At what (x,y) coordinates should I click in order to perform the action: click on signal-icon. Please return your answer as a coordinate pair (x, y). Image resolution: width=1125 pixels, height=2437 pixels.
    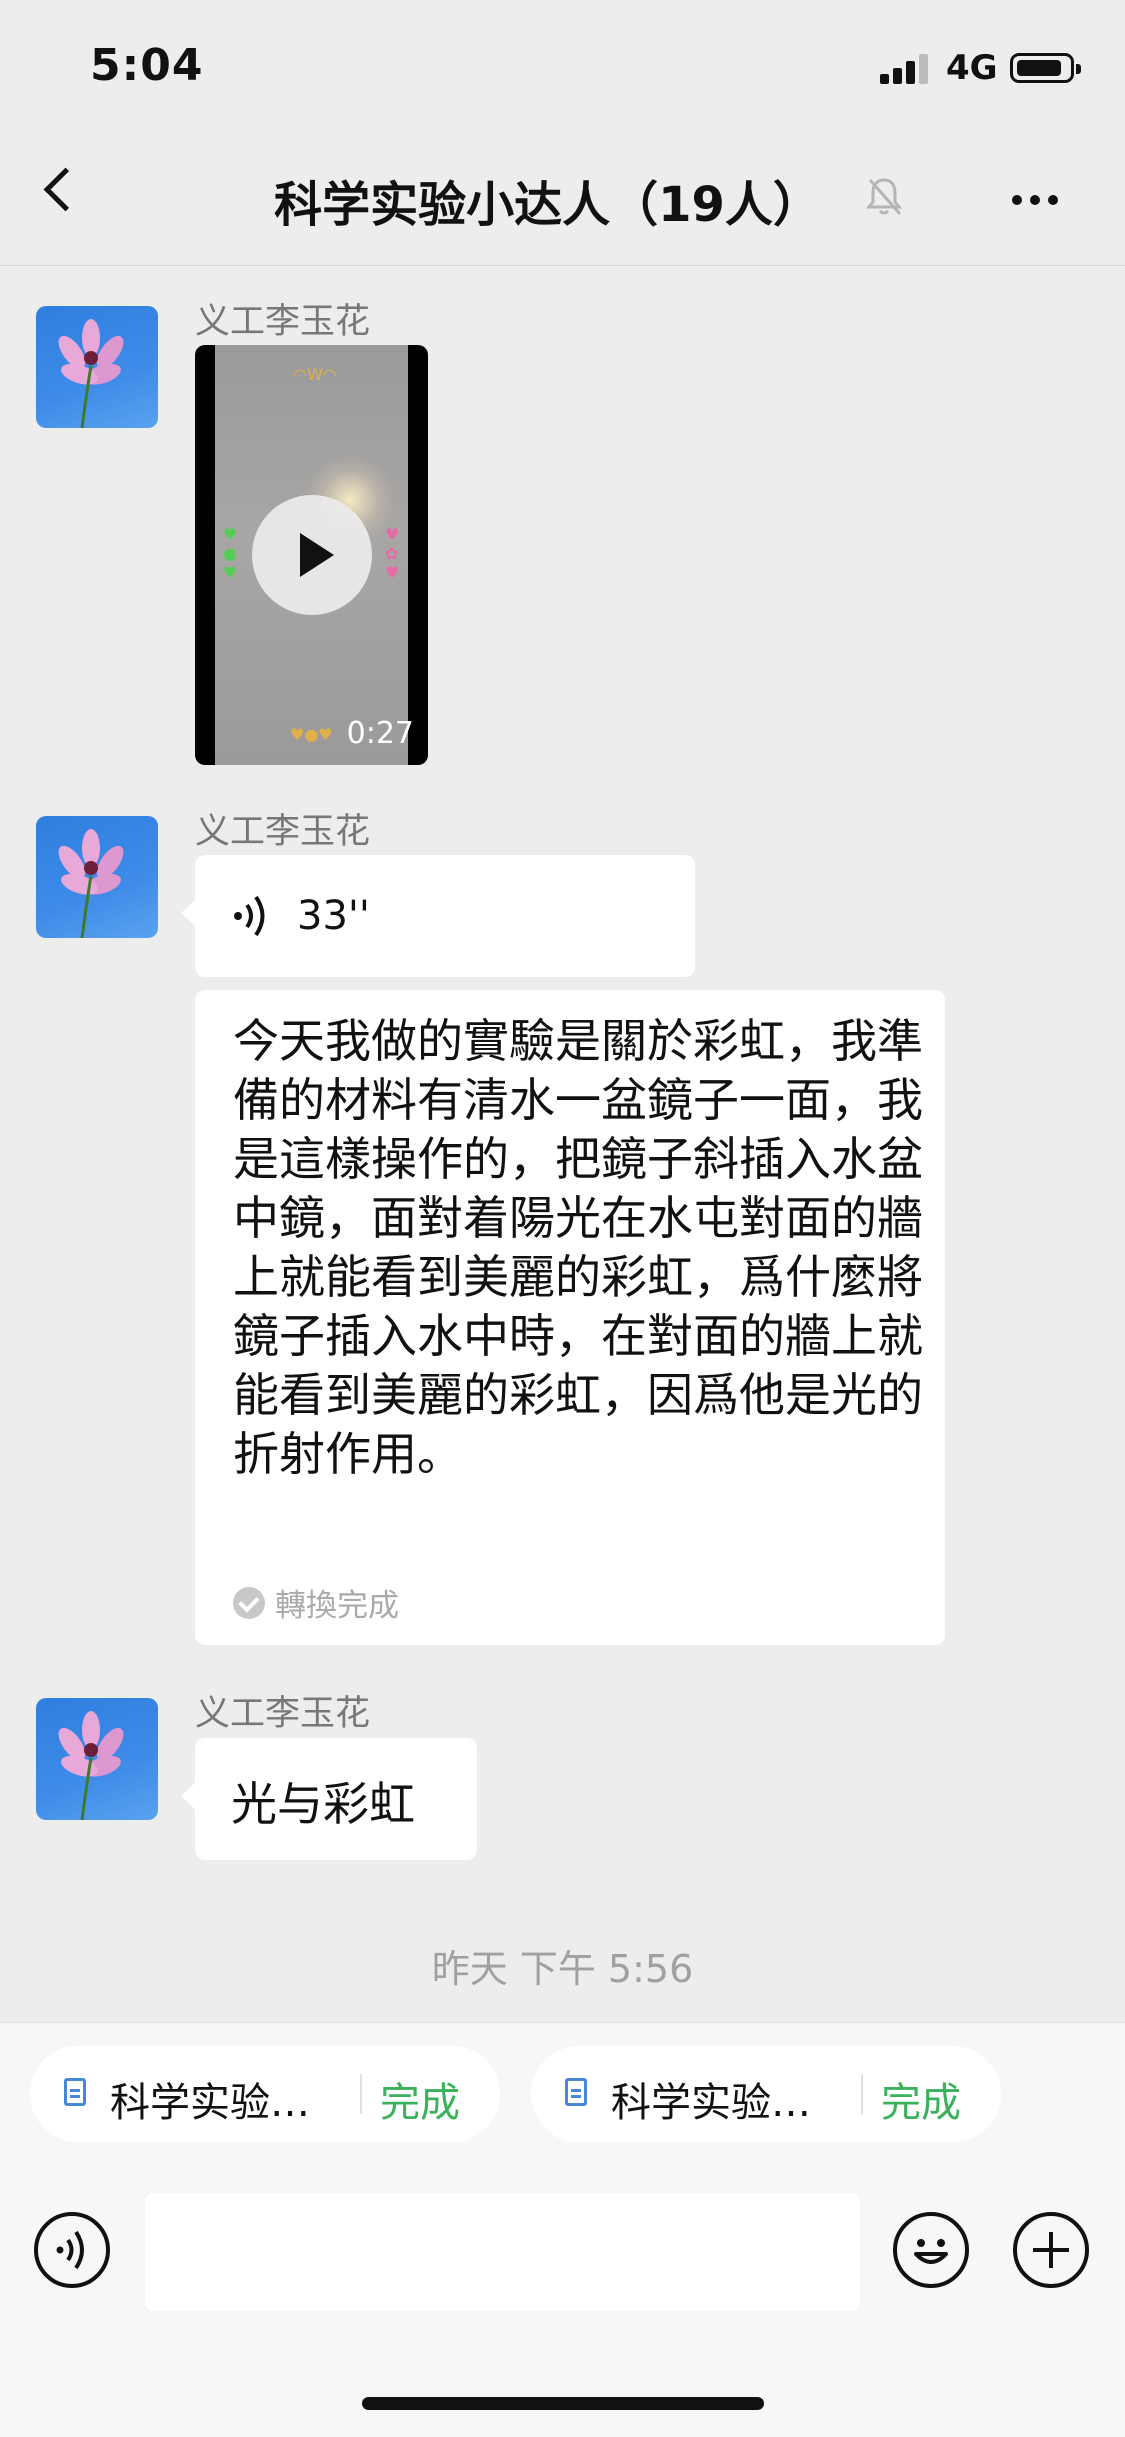
    Looking at the image, I should click on (906, 68).